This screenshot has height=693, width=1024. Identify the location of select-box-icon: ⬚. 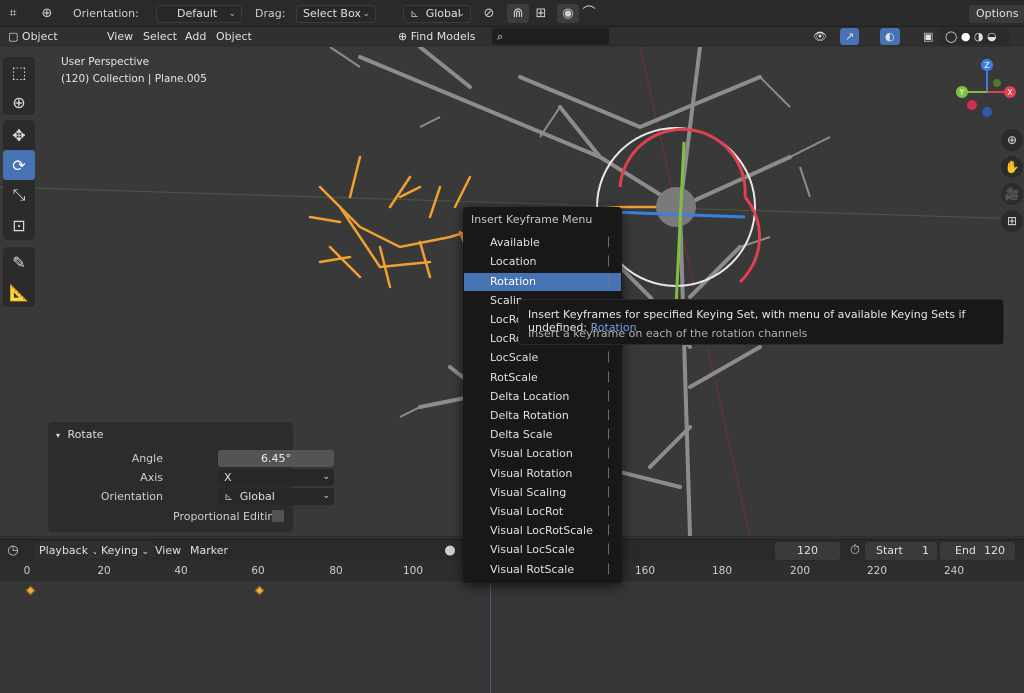
(19, 72).